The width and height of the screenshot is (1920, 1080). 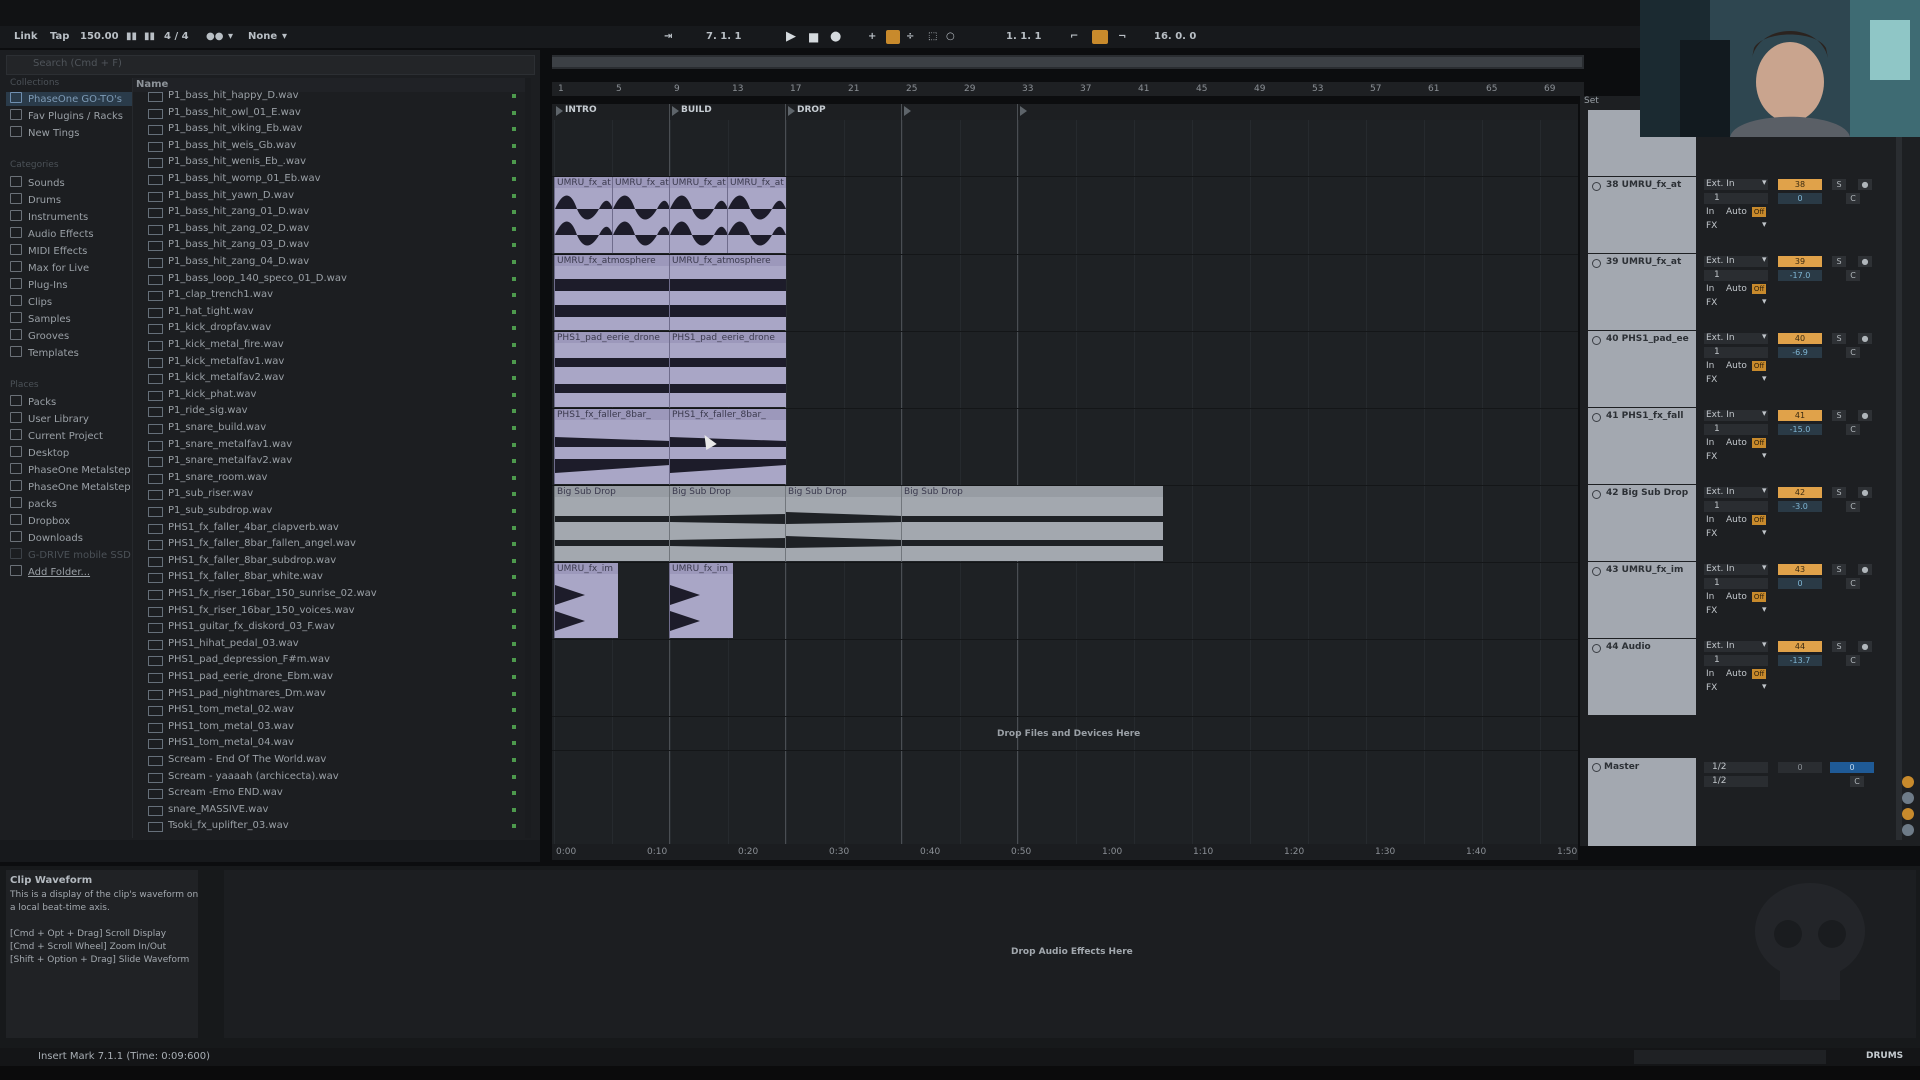 I want to click on track-volume: 0, so click(x=1800, y=583).